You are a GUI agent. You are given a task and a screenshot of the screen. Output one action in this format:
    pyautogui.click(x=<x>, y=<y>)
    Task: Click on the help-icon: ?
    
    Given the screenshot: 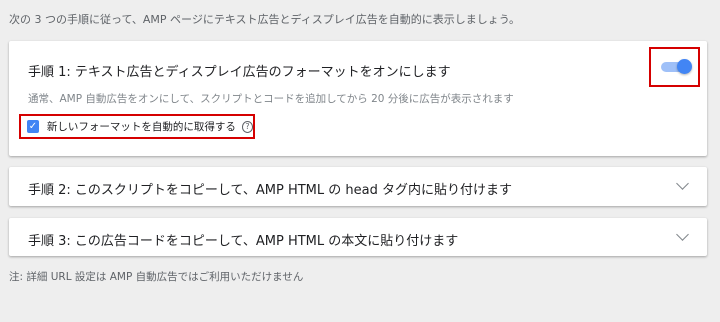 What is the action you would take?
    pyautogui.click(x=247, y=126)
    